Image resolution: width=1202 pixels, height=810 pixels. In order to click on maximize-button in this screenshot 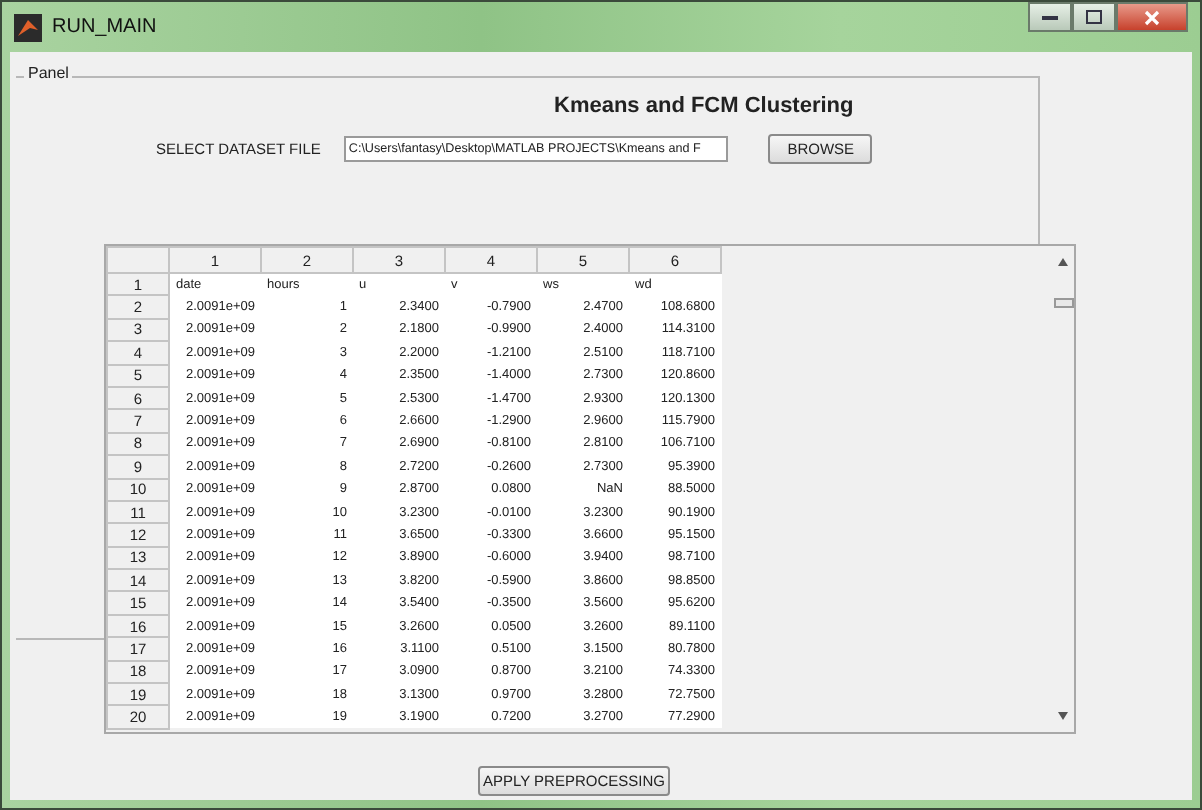, I will do `click(1094, 17)`.